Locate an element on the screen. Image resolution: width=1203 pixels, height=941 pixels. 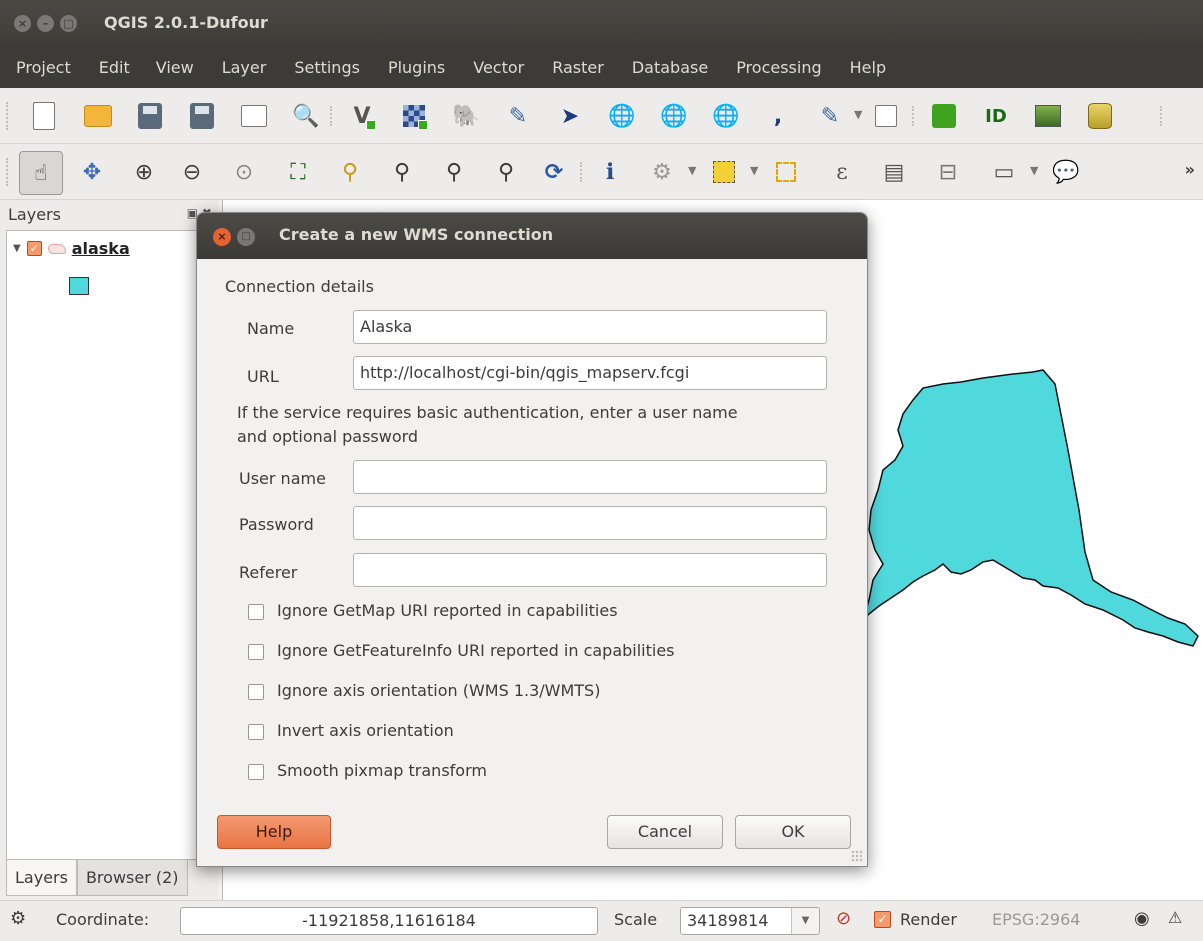
new-spatialite-icon is located at coordinates (886, 116).